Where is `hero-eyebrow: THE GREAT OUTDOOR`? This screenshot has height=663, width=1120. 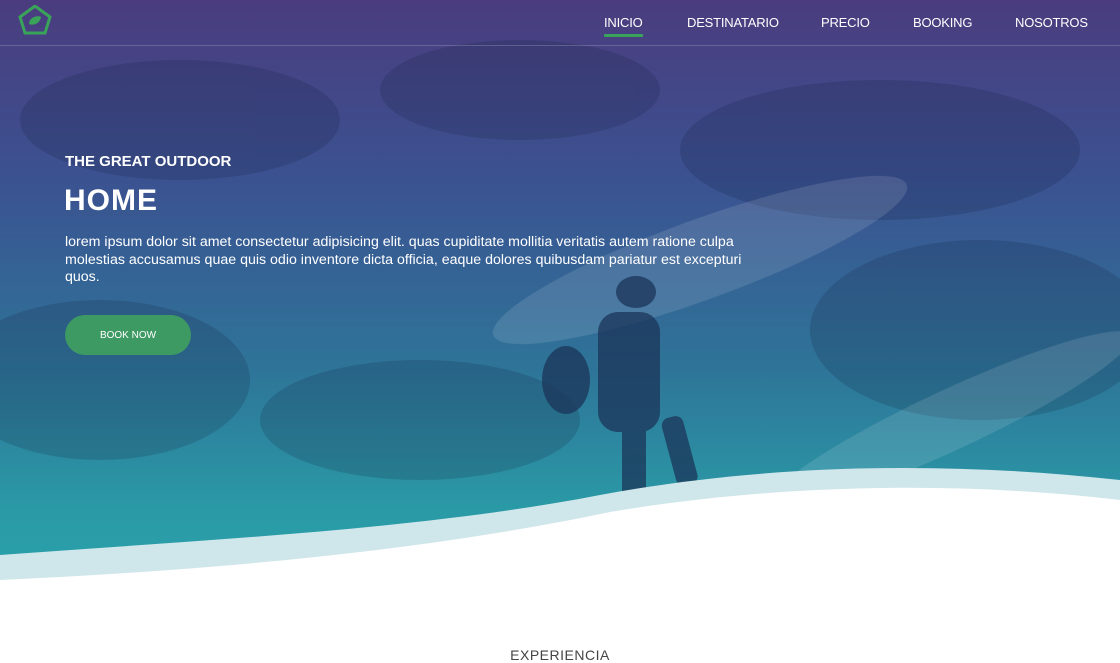 hero-eyebrow: THE GREAT OUTDOOR is located at coordinates (148, 161).